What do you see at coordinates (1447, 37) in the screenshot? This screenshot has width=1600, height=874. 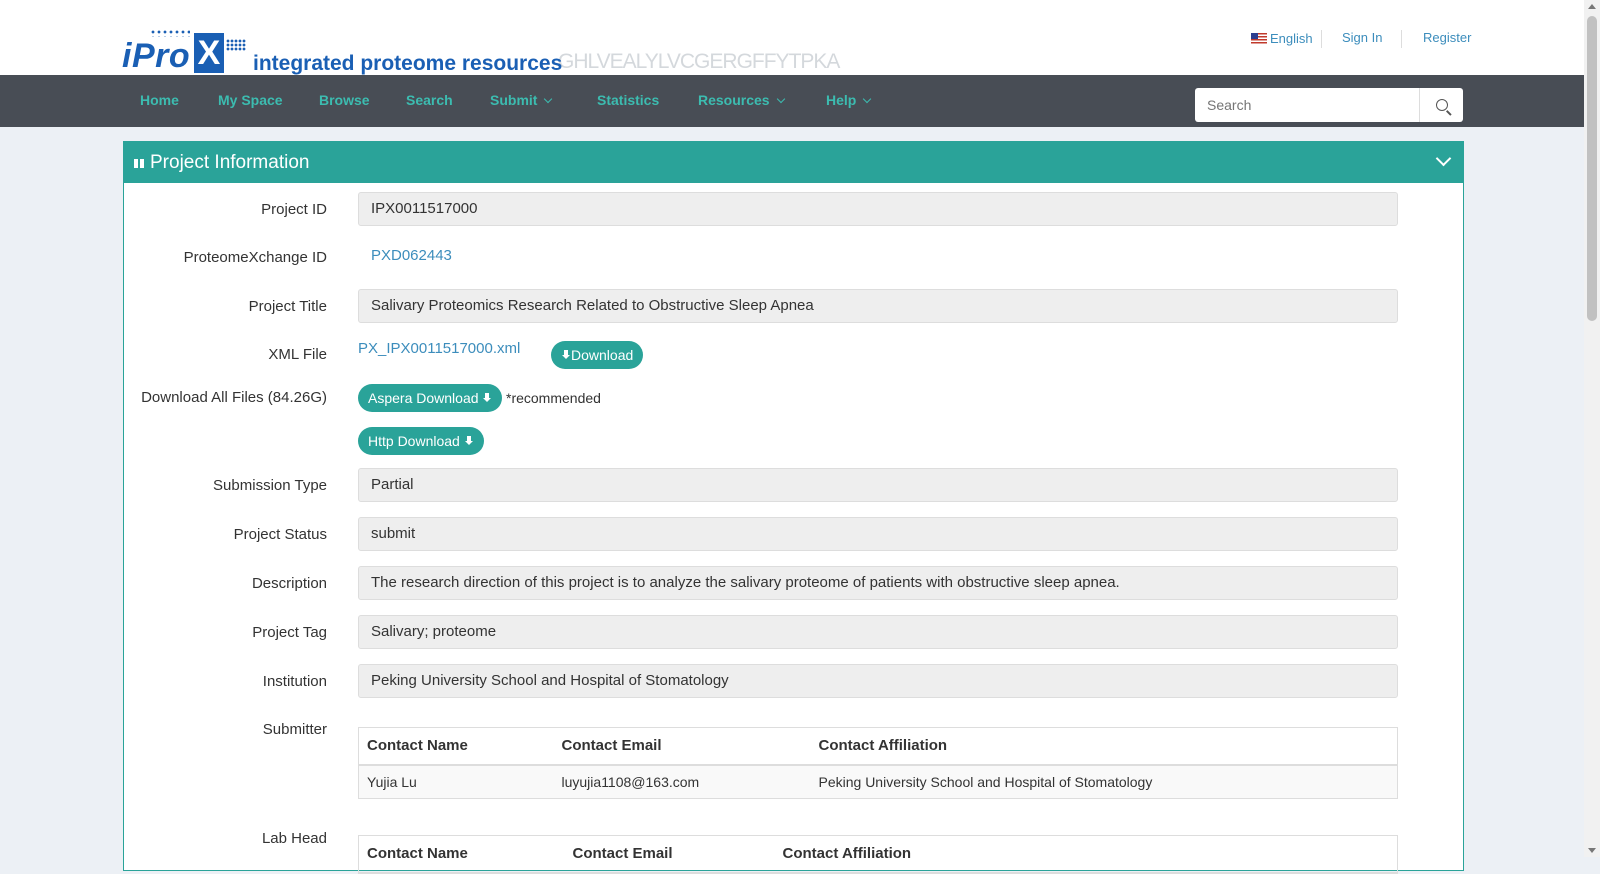 I see `register-link: Register` at bounding box center [1447, 37].